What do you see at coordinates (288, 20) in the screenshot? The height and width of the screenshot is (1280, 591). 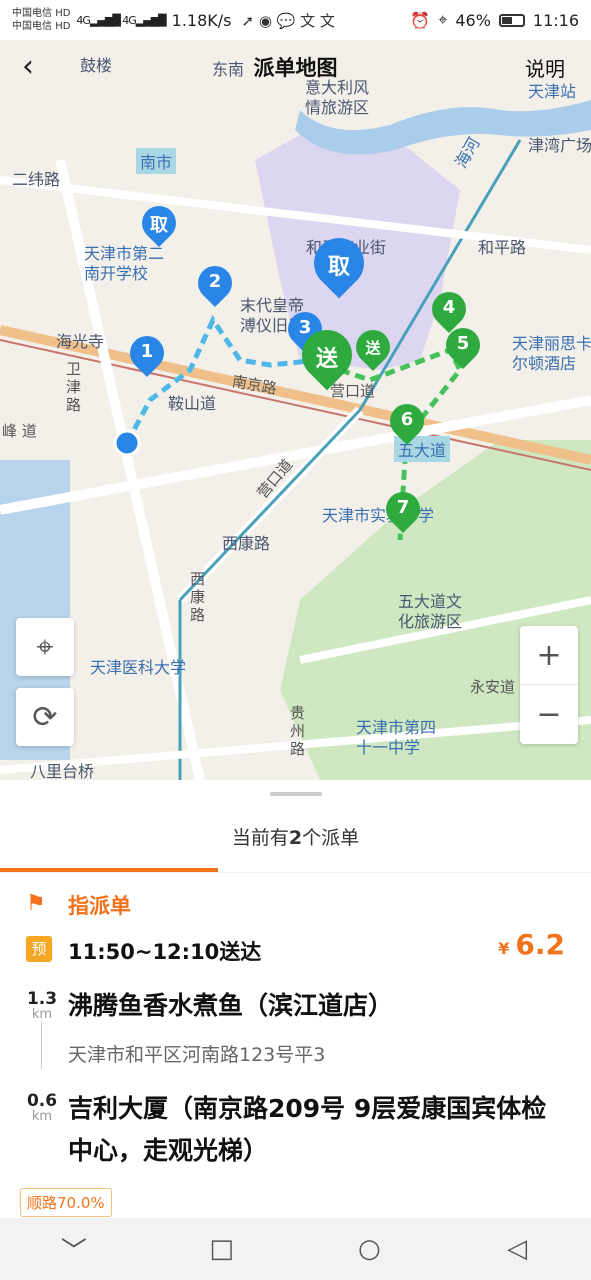 I see `notification-icons: ➚ ◉ 💬 文 文` at bounding box center [288, 20].